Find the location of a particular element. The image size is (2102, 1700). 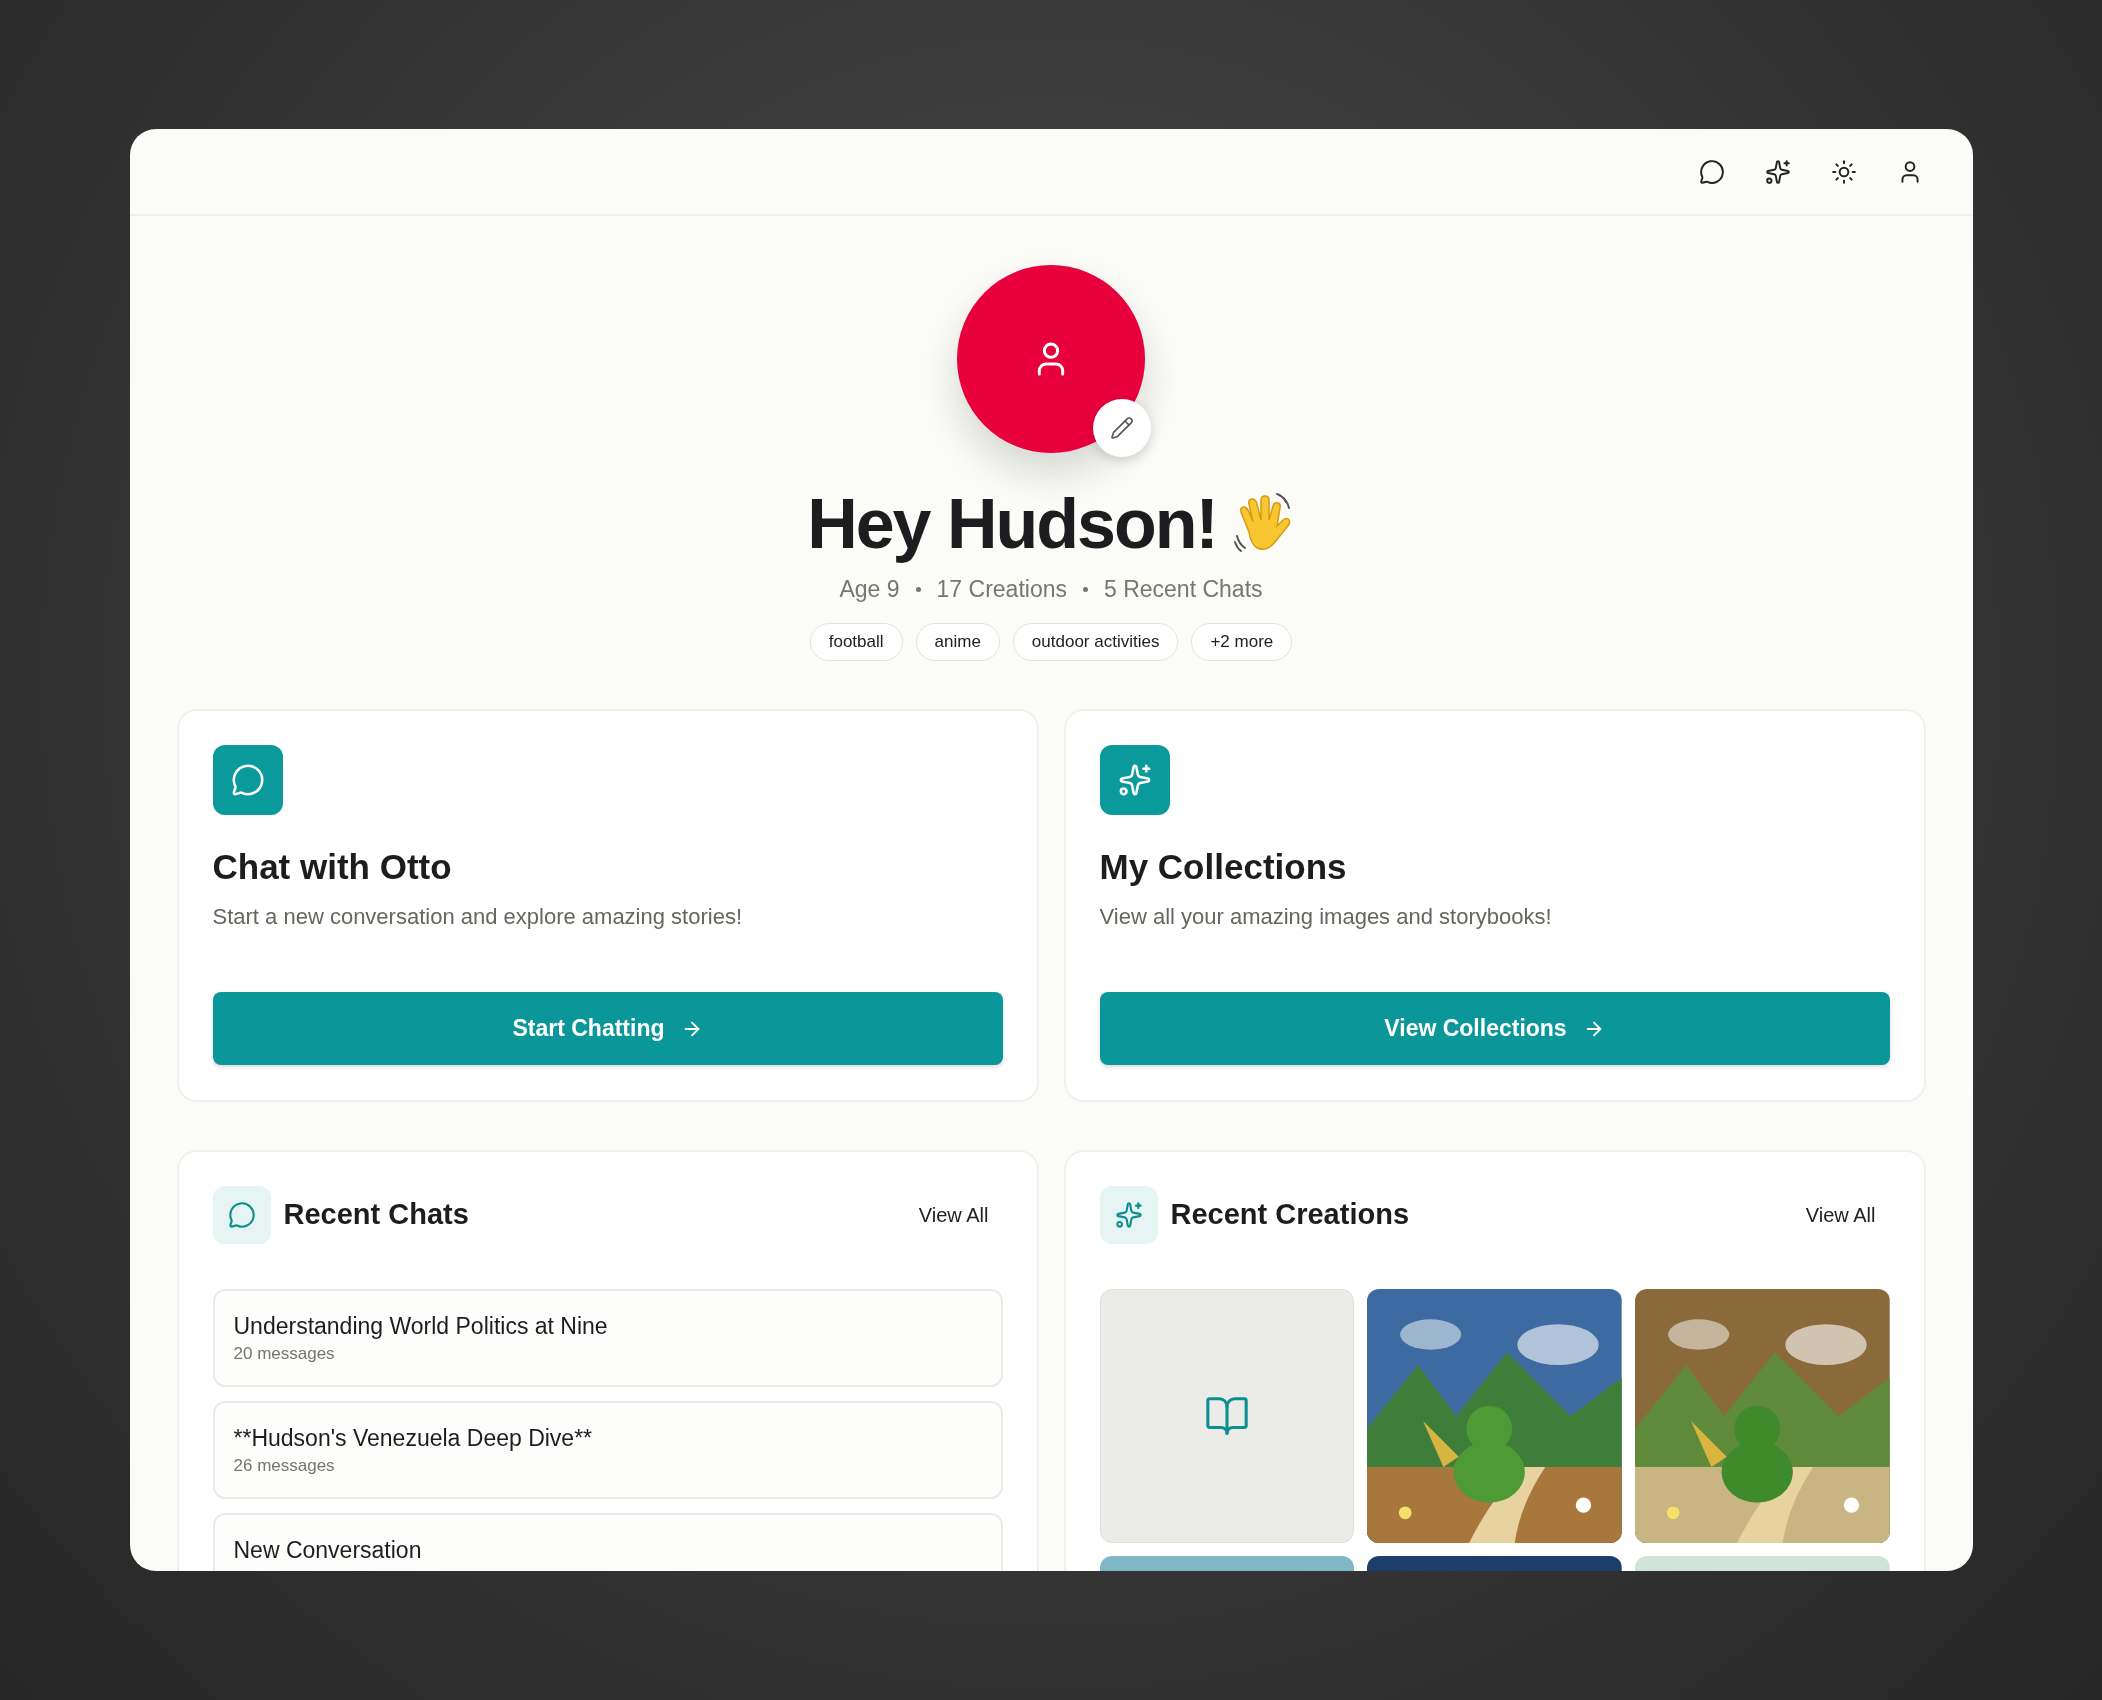

edit-avatar-button is located at coordinates (1122, 428).